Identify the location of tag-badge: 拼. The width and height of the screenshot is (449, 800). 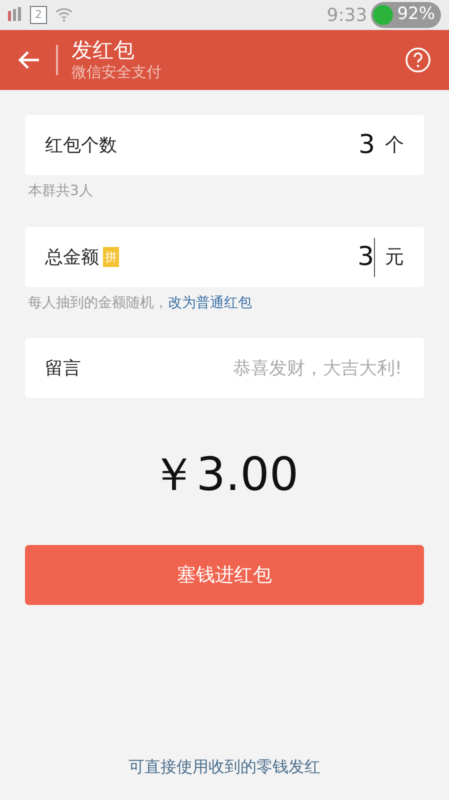
(111, 257).